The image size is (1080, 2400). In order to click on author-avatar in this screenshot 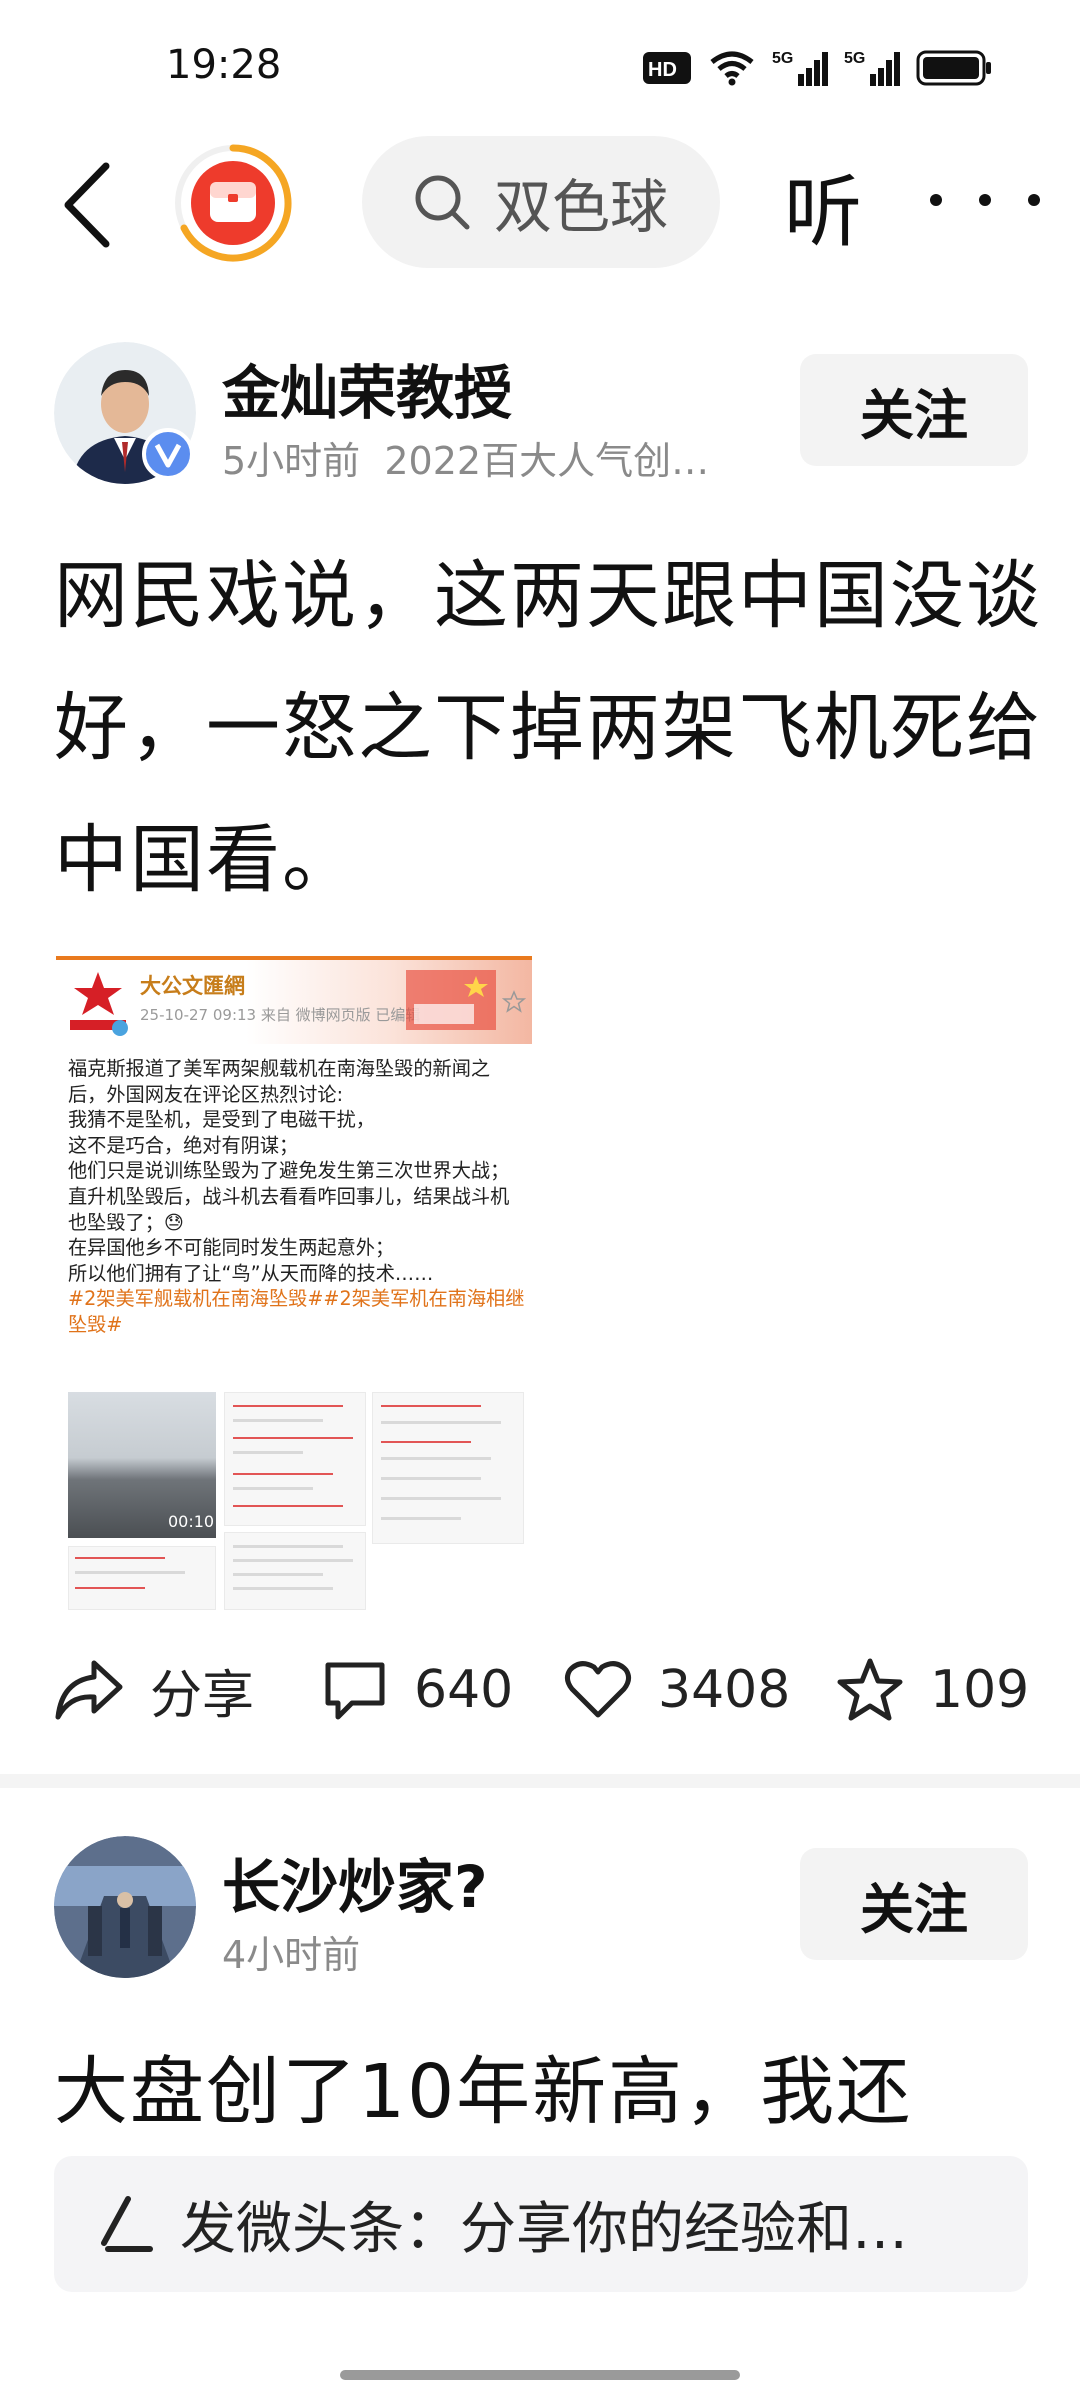, I will do `click(125, 1907)`.